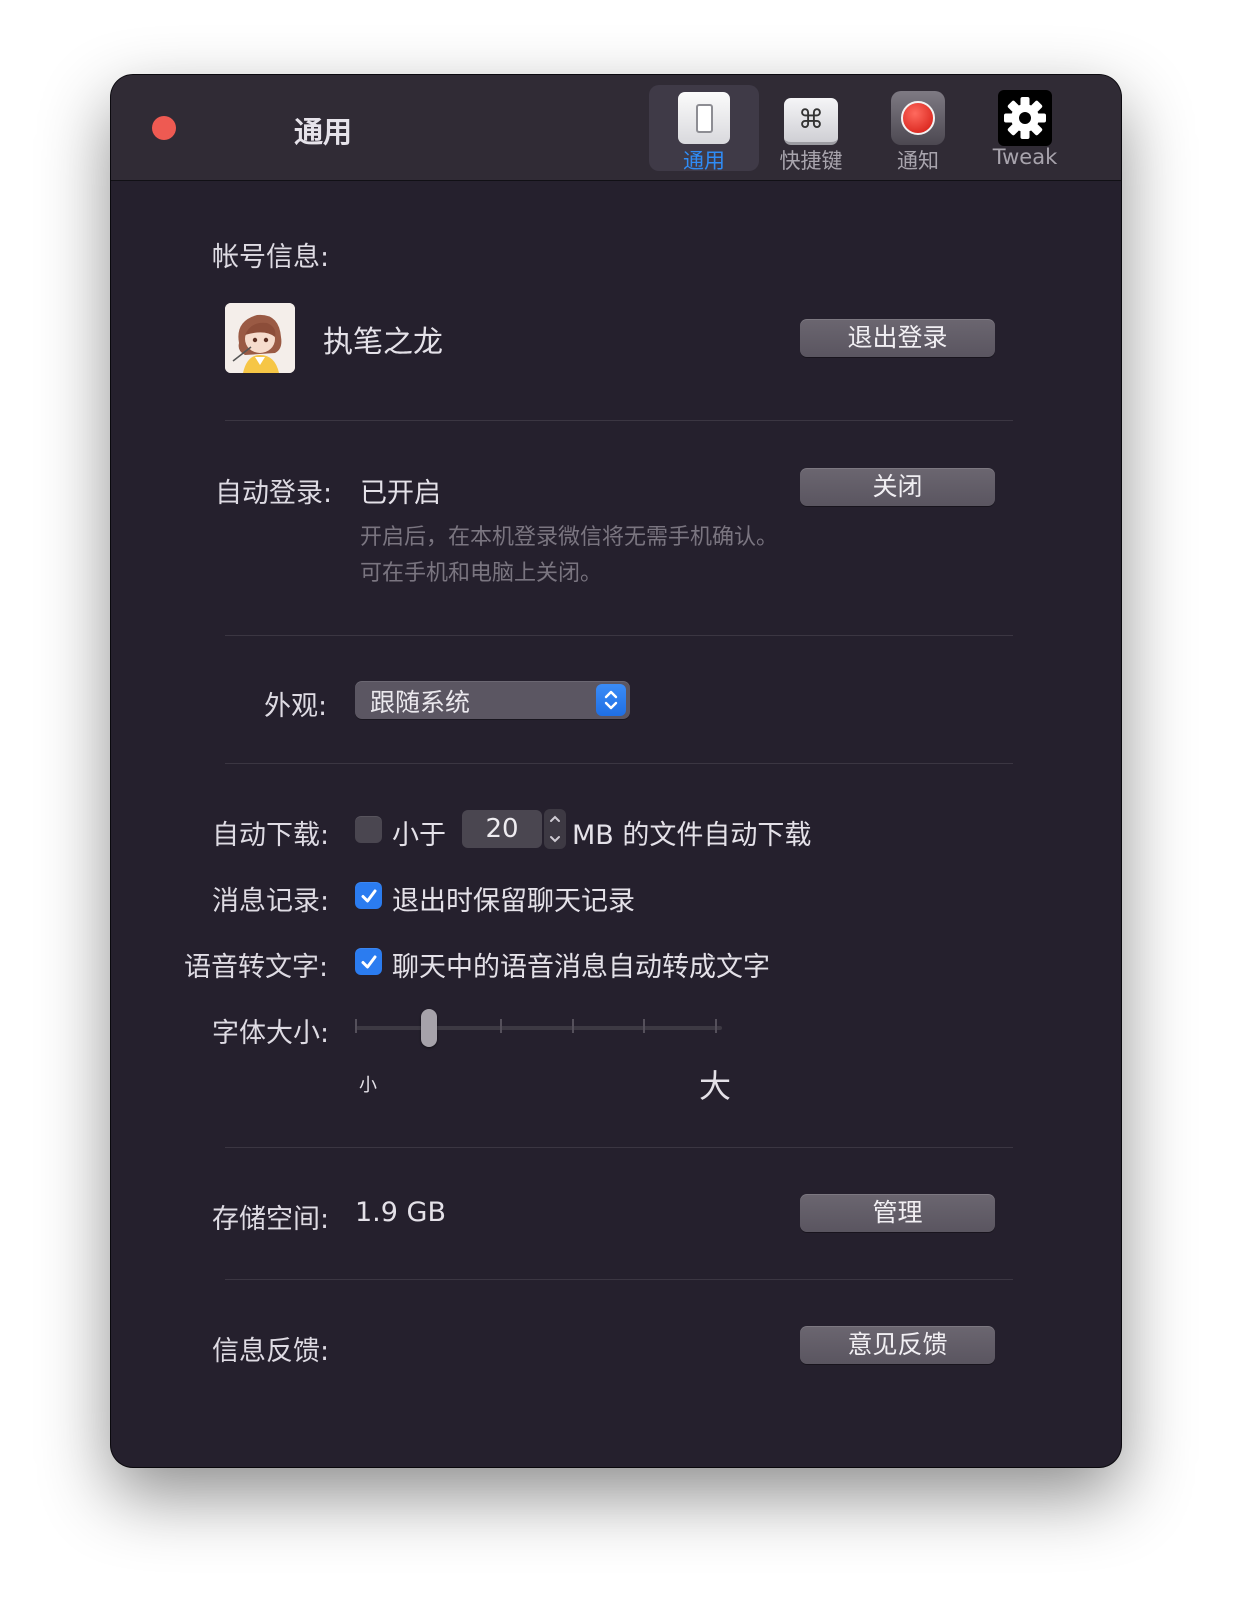 This screenshot has height=1616, width=1234. What do you see at coordinates (616, 128) in the screenshot?
I see `title-bar: 通用 通用 ⌘ 快捷键 通知 Tweak` at bounding box center [616, 128].